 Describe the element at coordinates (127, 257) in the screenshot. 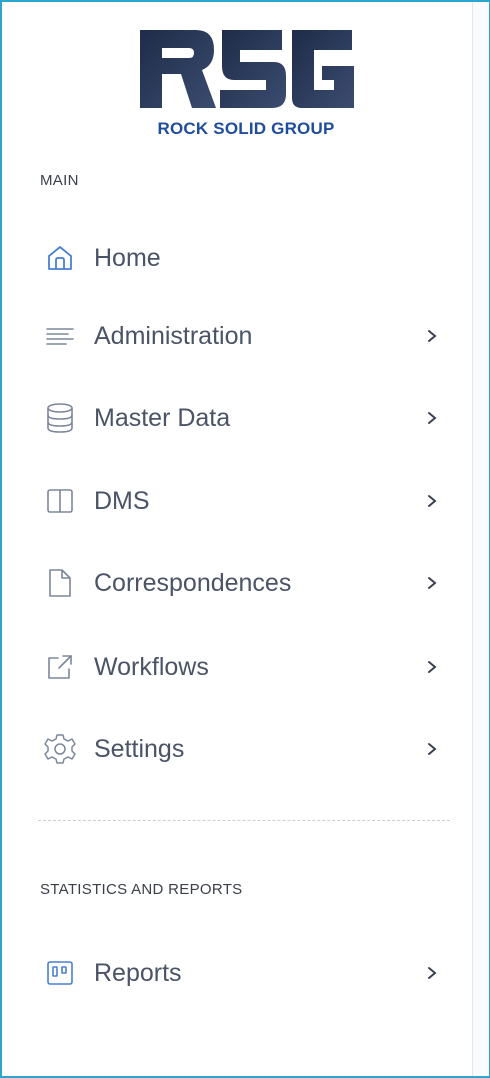

I see `nav-label-home: Home` at that location.